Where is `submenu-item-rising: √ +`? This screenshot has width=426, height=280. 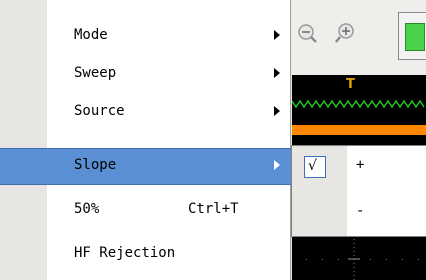 submenu-item-rising: √ + is located at coordinates (359, 168).